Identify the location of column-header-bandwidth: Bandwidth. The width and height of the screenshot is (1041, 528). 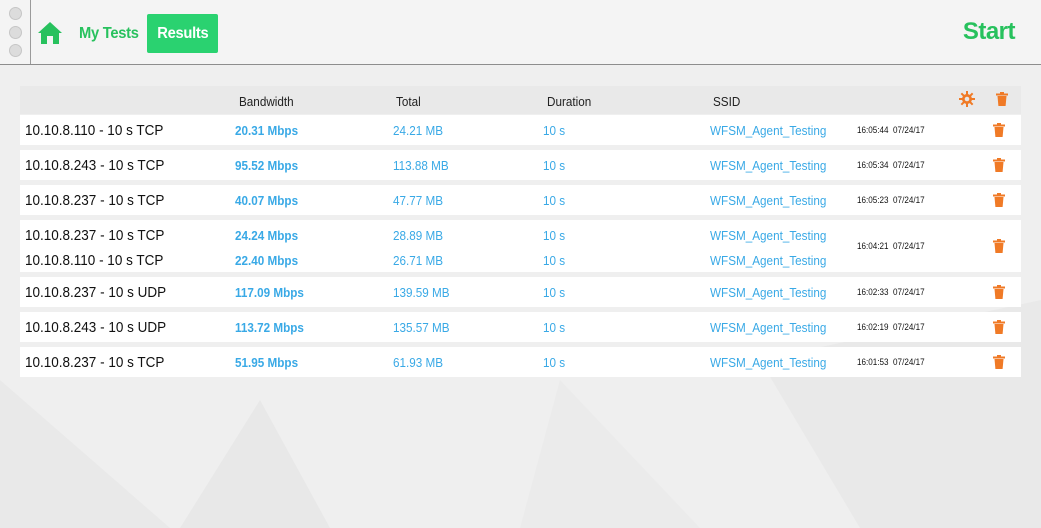
(266, 101).